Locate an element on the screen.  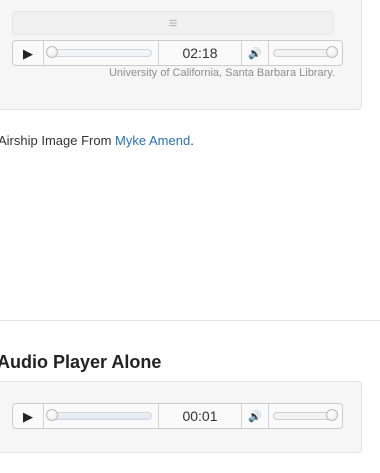
bottom-player-panel: ▶ 00:01 🔊 is located at coordinates (181, 417).